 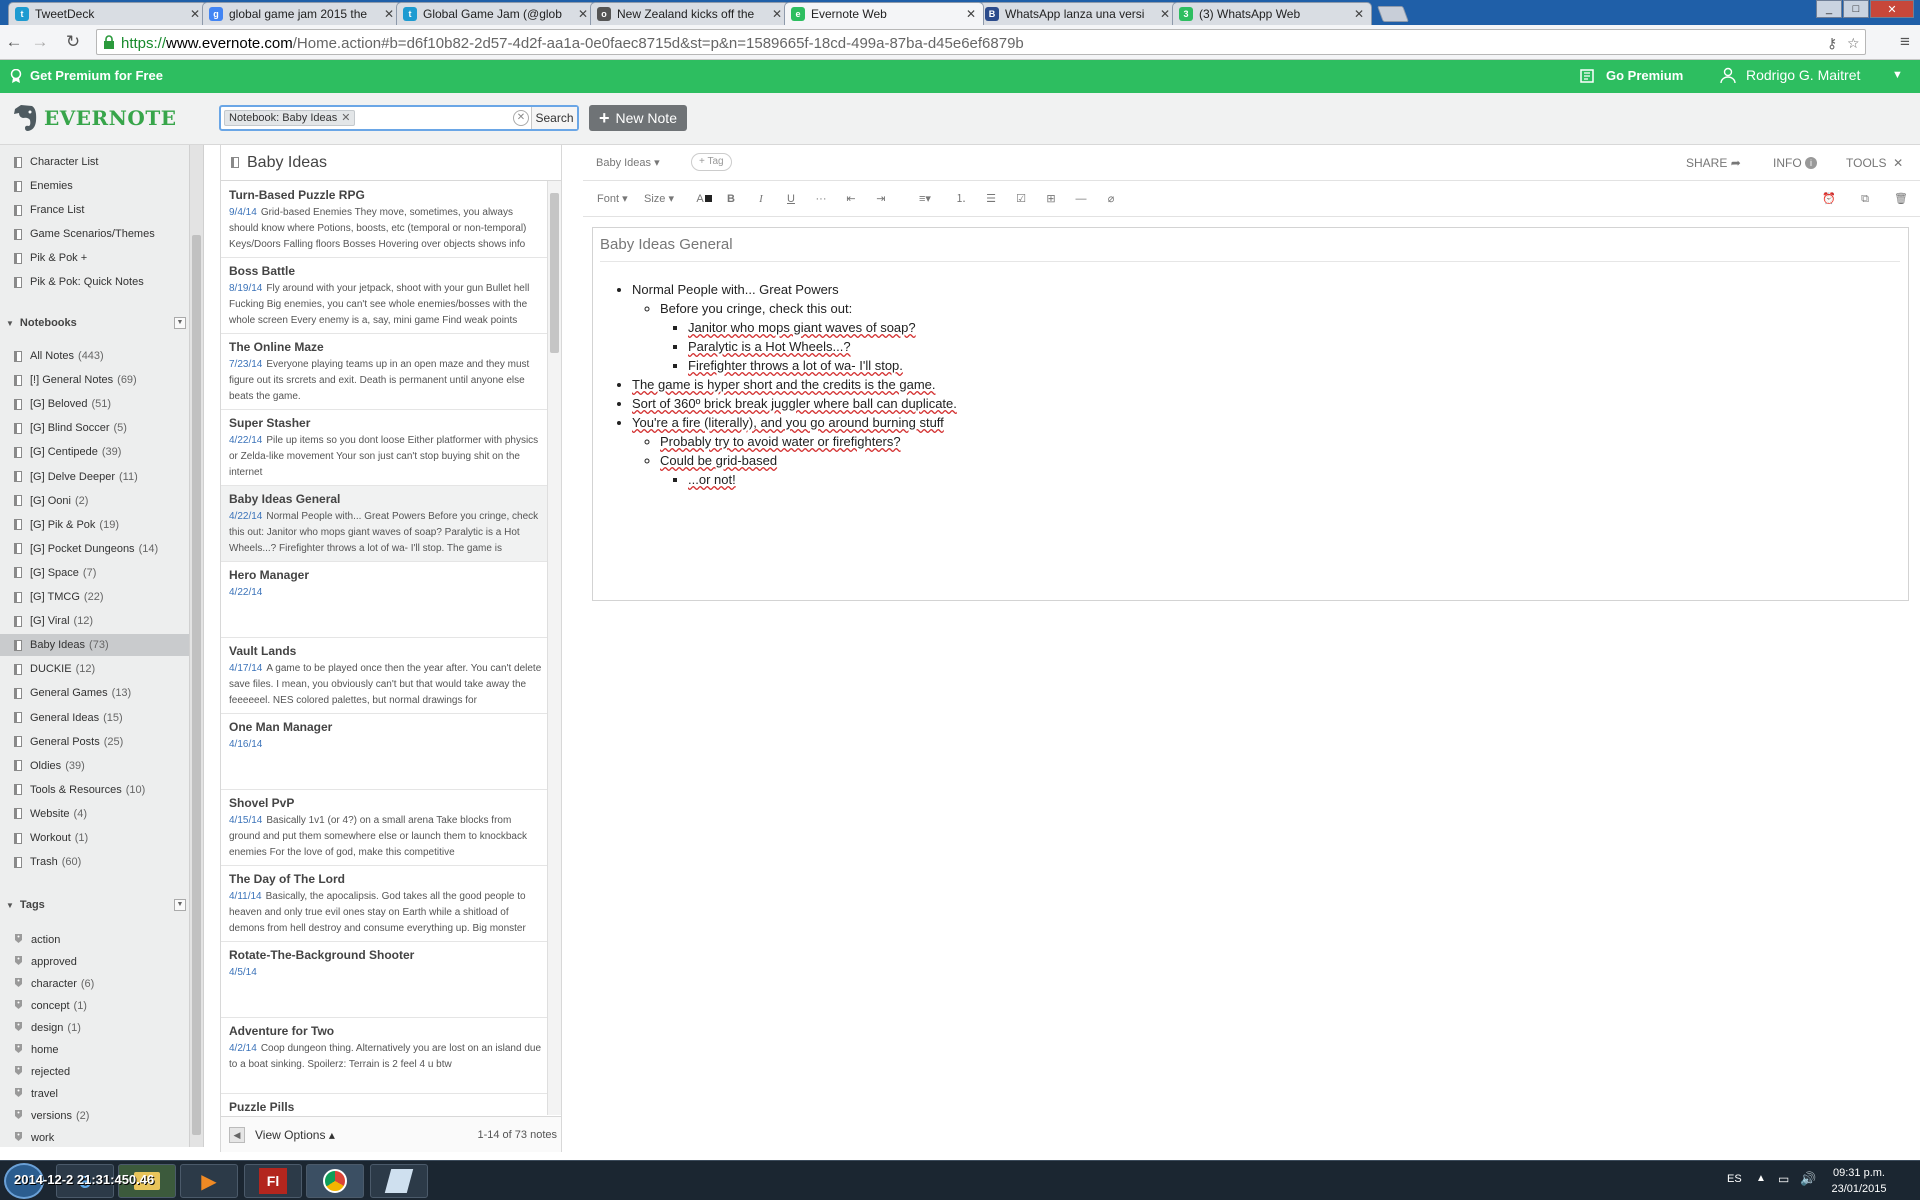 I want to click on bold-icon: B, so click(x=731, y=199).